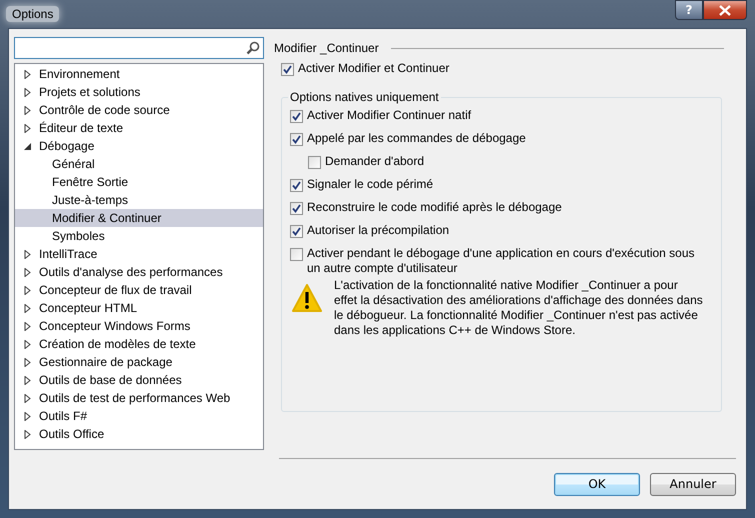 The width and height of the screenshot is (755, 518). What do you see at coordinates (139, 200) in the screenshot?
I see `tree-item: Juste-à-temps` at bounding box center [139, 200].